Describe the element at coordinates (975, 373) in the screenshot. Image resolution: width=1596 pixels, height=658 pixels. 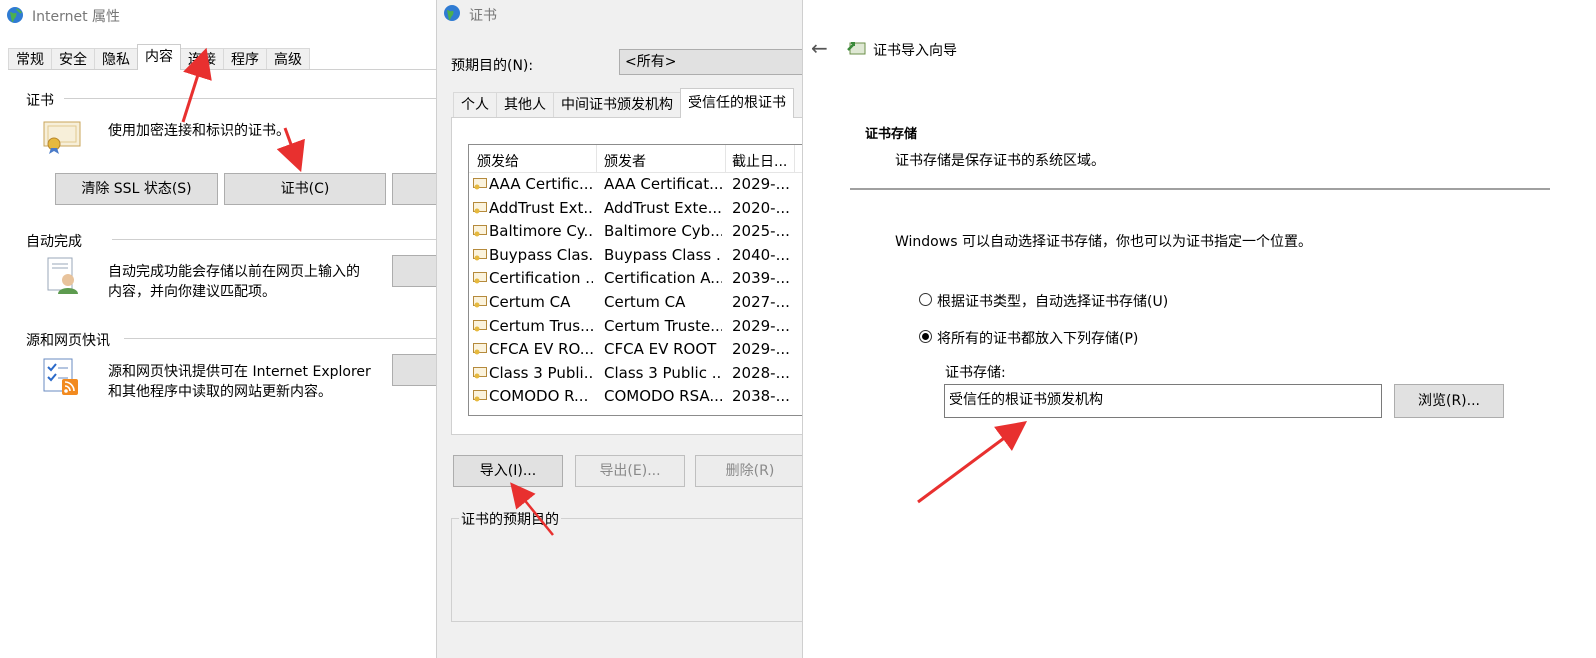
I see `store-label: 证书存储:` at that location.